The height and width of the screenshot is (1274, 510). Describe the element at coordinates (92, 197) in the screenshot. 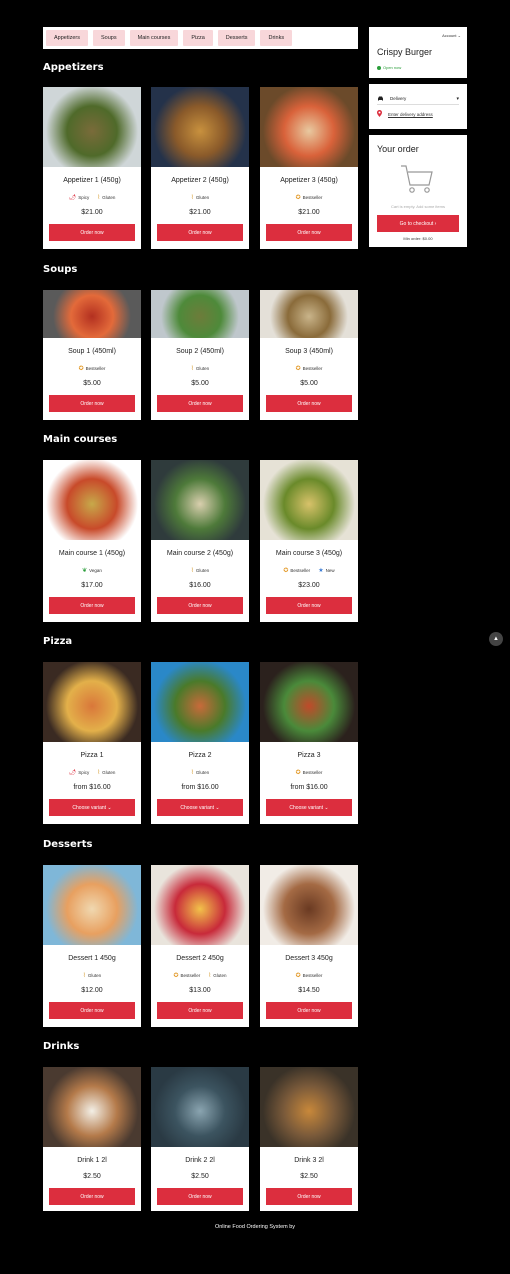

I see `menu-item-badges: 🌶 Spicy ⌇ Gluten` at that location.